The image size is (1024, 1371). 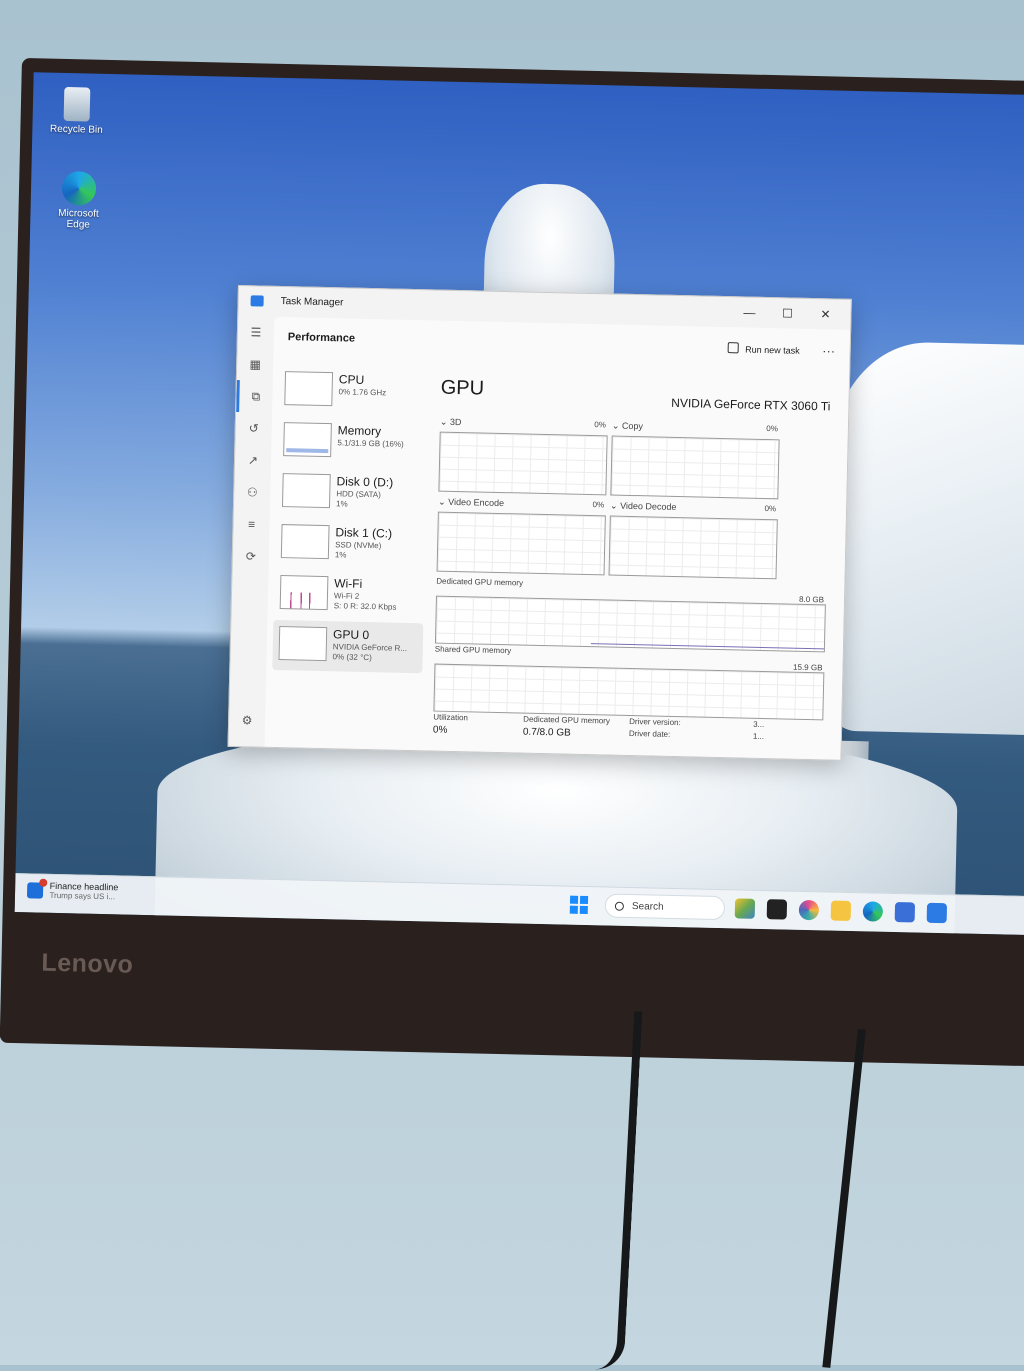 I want to click on dedicated-memory-label: Dedicated GPU memory, so click(x=480, y=582).